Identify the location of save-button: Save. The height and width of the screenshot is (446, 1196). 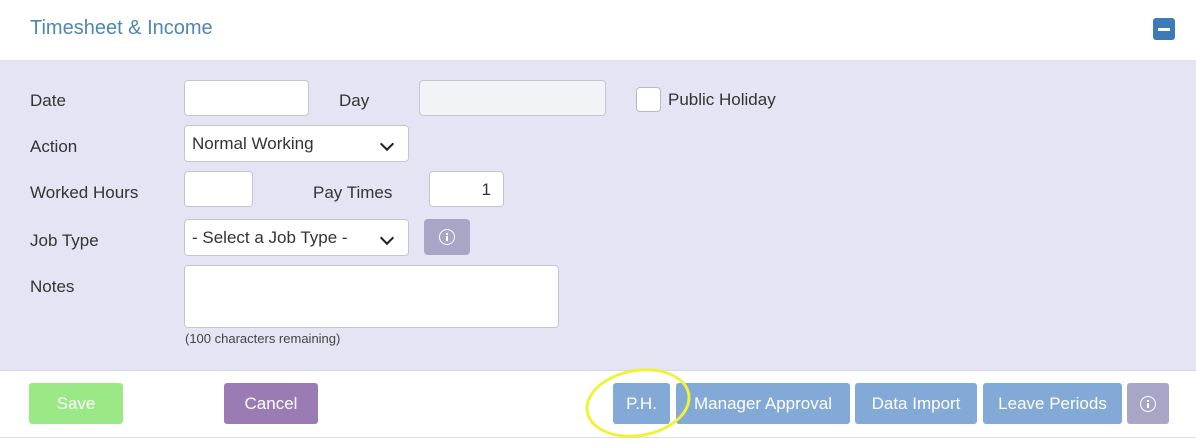
(76, 403).